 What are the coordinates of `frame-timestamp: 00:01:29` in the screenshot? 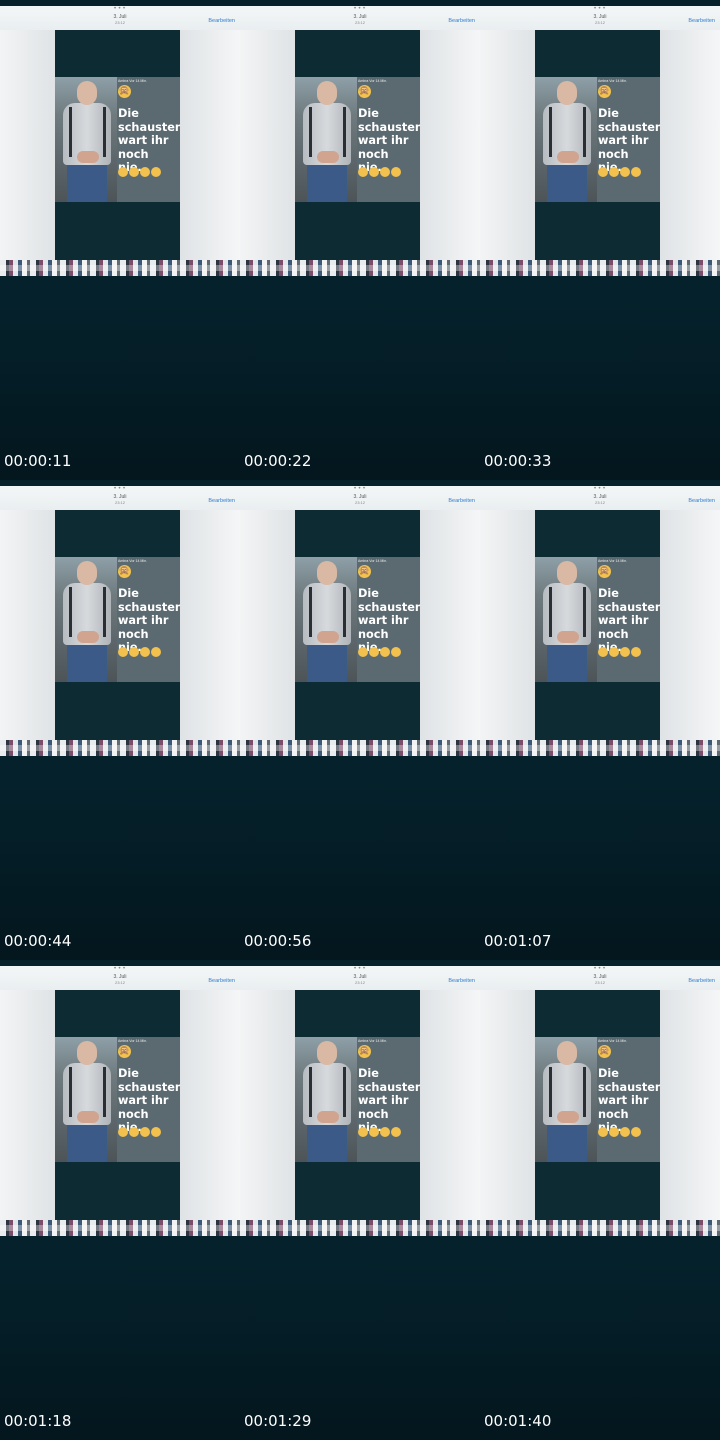 It's located at (278, 1421).